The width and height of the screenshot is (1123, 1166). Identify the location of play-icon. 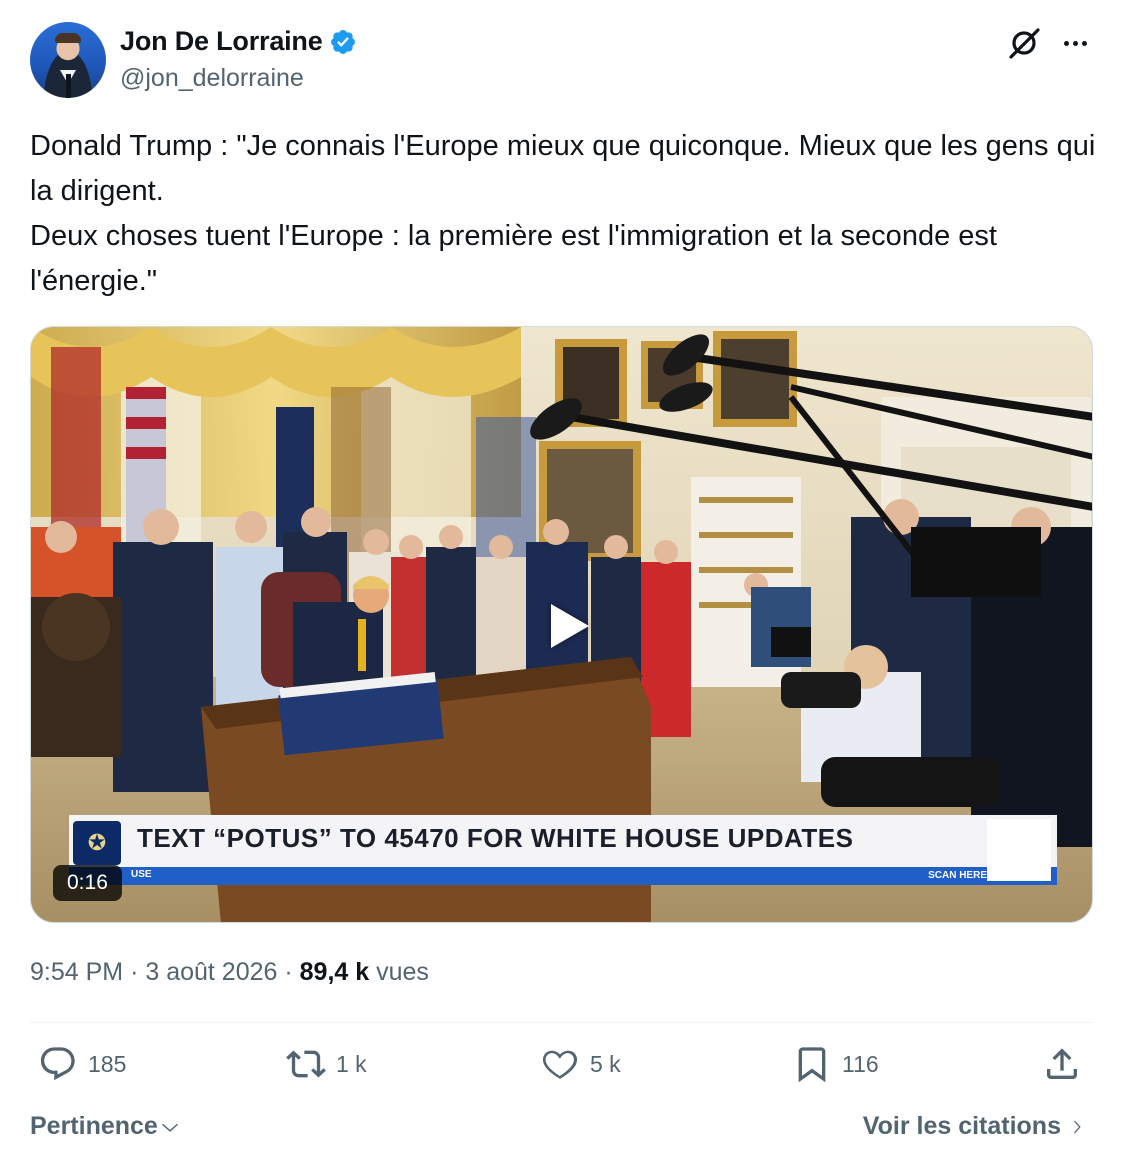
(570, 626).